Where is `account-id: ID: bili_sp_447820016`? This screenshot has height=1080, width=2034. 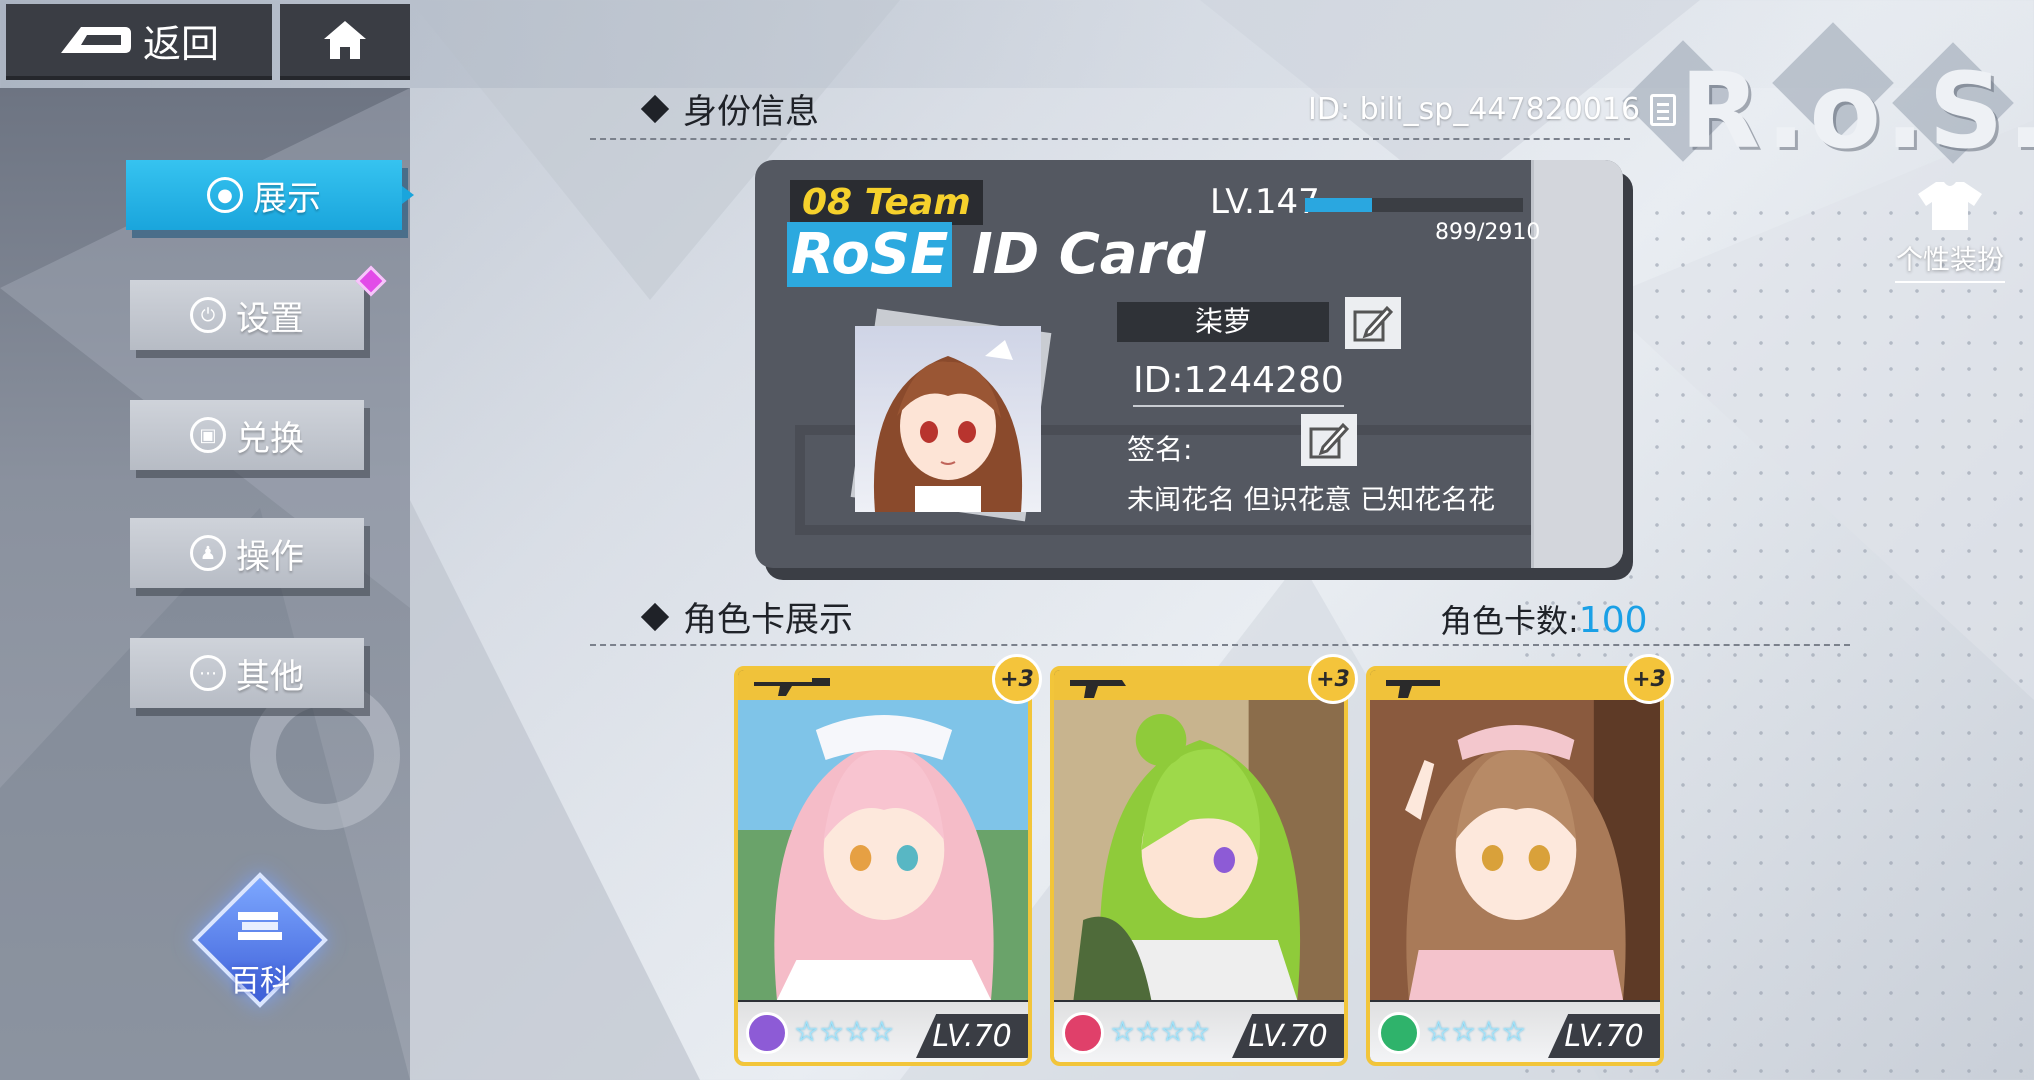 account-id: ID: bili_sp_447820016 is located at coordinates (1492, 109).